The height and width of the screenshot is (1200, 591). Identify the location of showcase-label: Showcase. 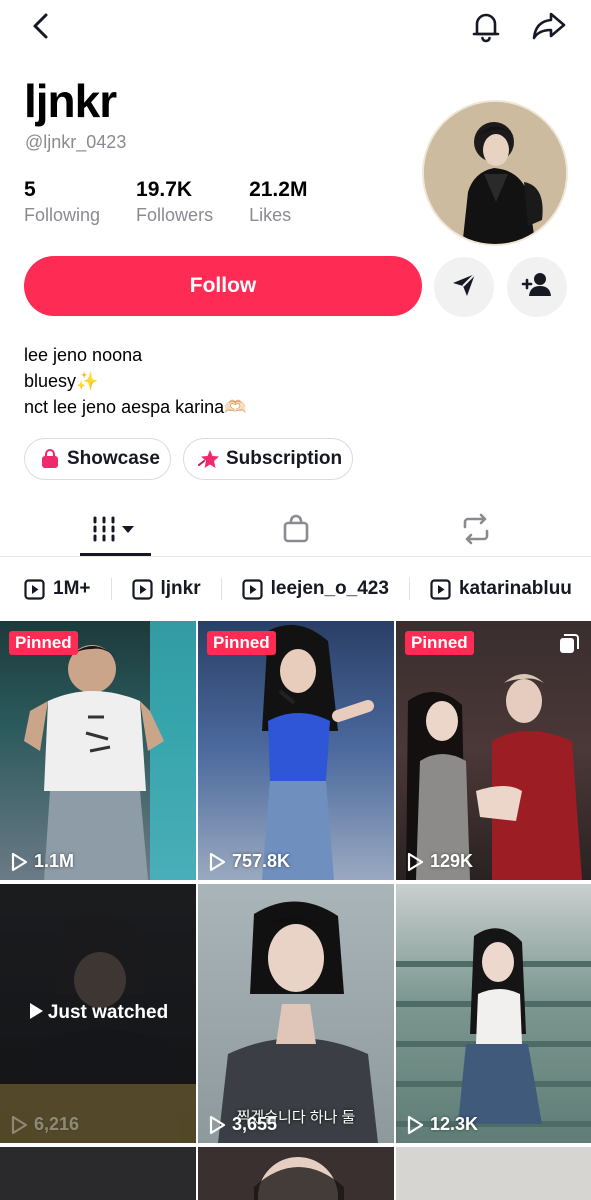
(113, 458).